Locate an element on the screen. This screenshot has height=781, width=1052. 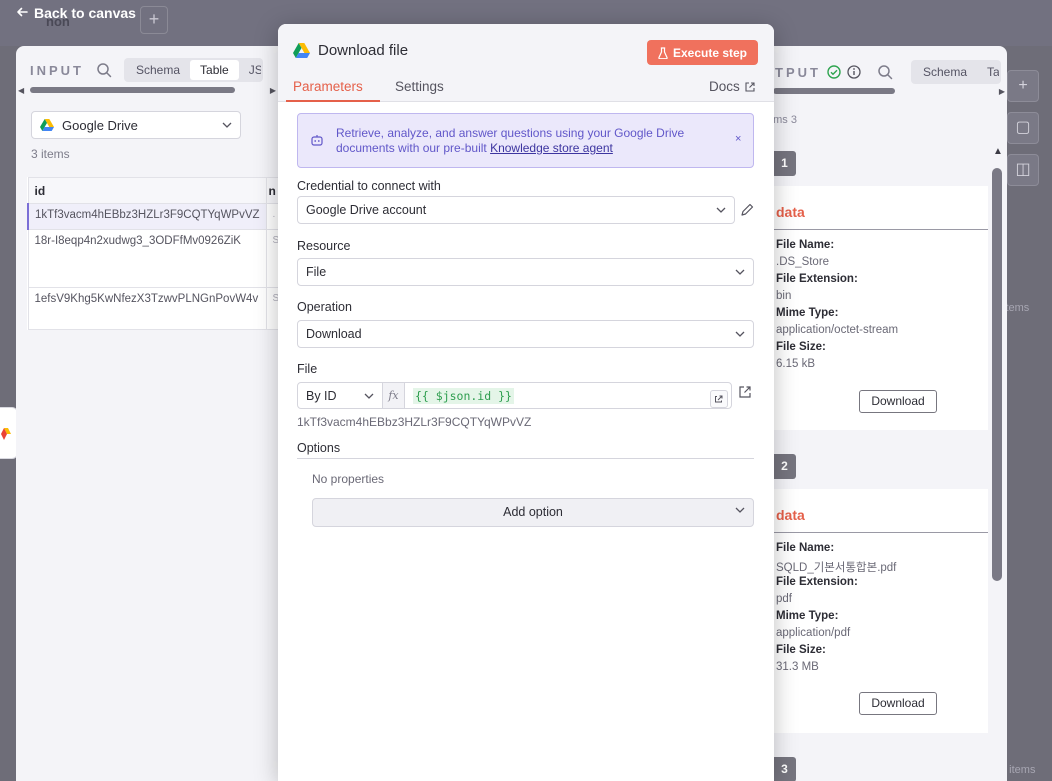
table-cell-id: 1efsV9Khg5KwNfezX3TzwvPLNGnPovW4v is located at coordinates (147, 308).